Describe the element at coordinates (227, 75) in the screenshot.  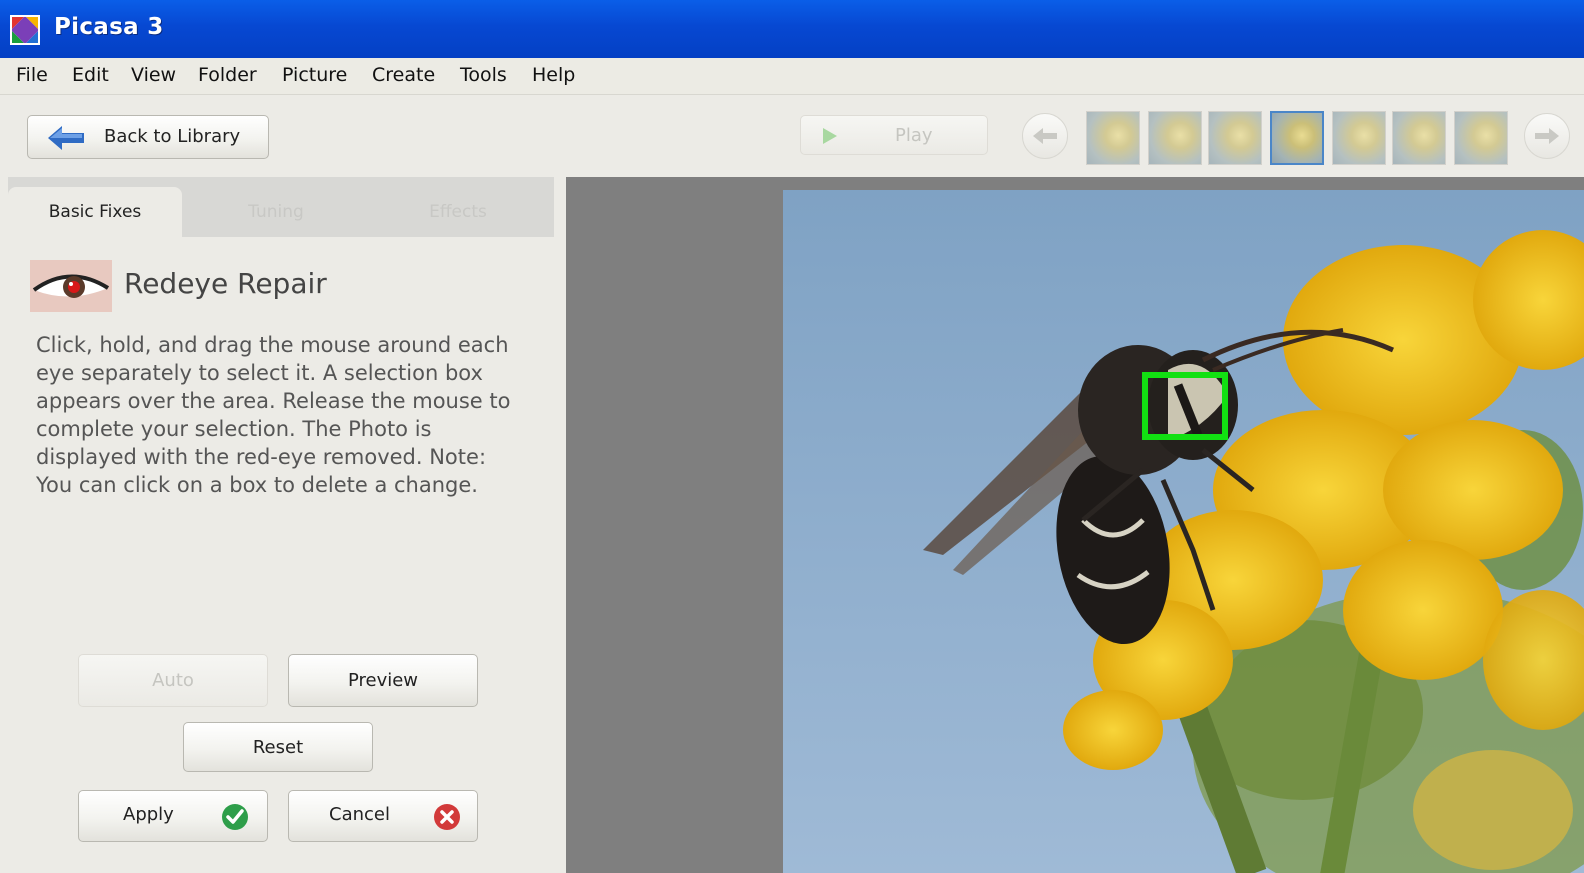
I see `menu-folder: Folder` at that location.